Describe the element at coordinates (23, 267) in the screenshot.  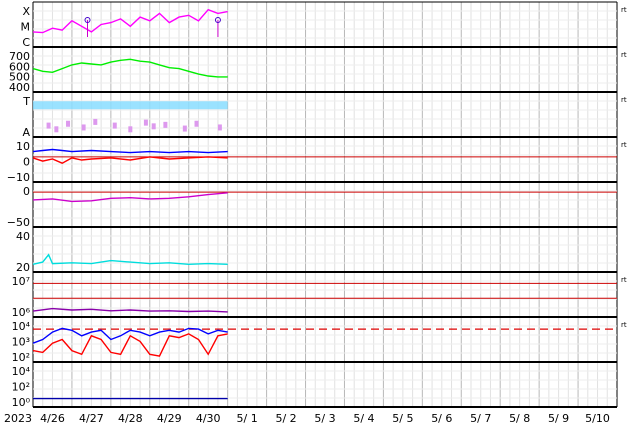
I see `y-tick-label: 20` at that location.